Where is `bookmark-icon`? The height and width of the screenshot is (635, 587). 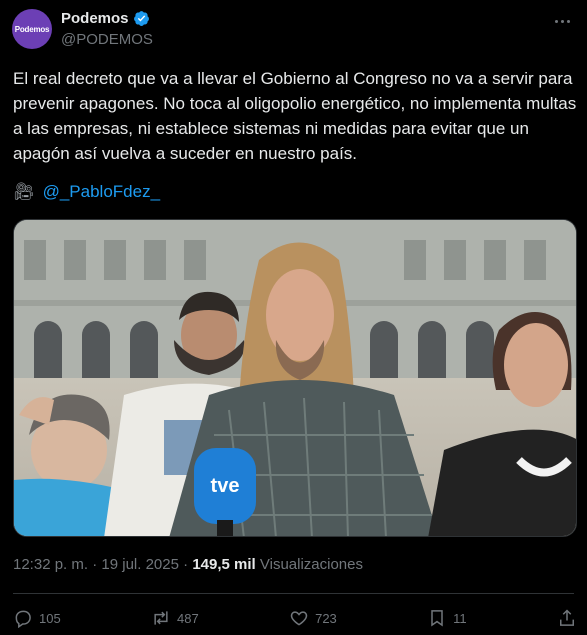
bookmark-icon is located at coordinates (437, 618).